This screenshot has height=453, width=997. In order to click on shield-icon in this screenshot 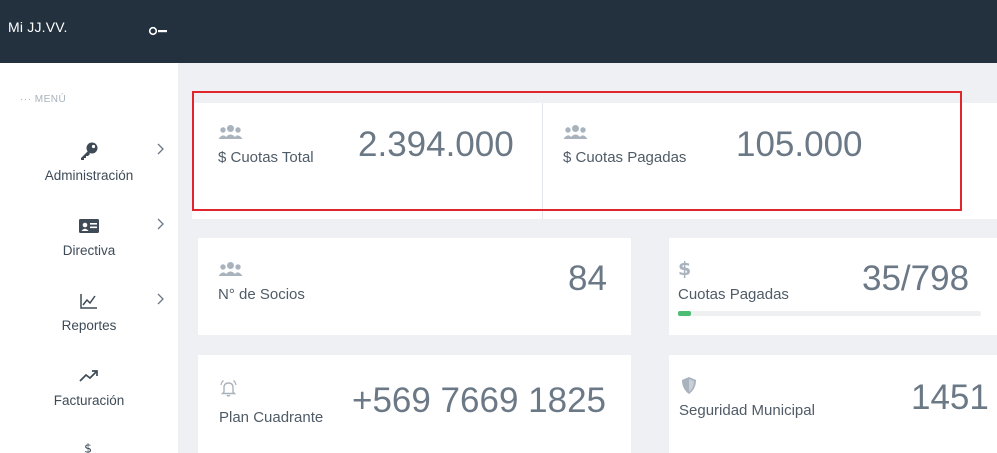, I will do `click(689, 385)`.